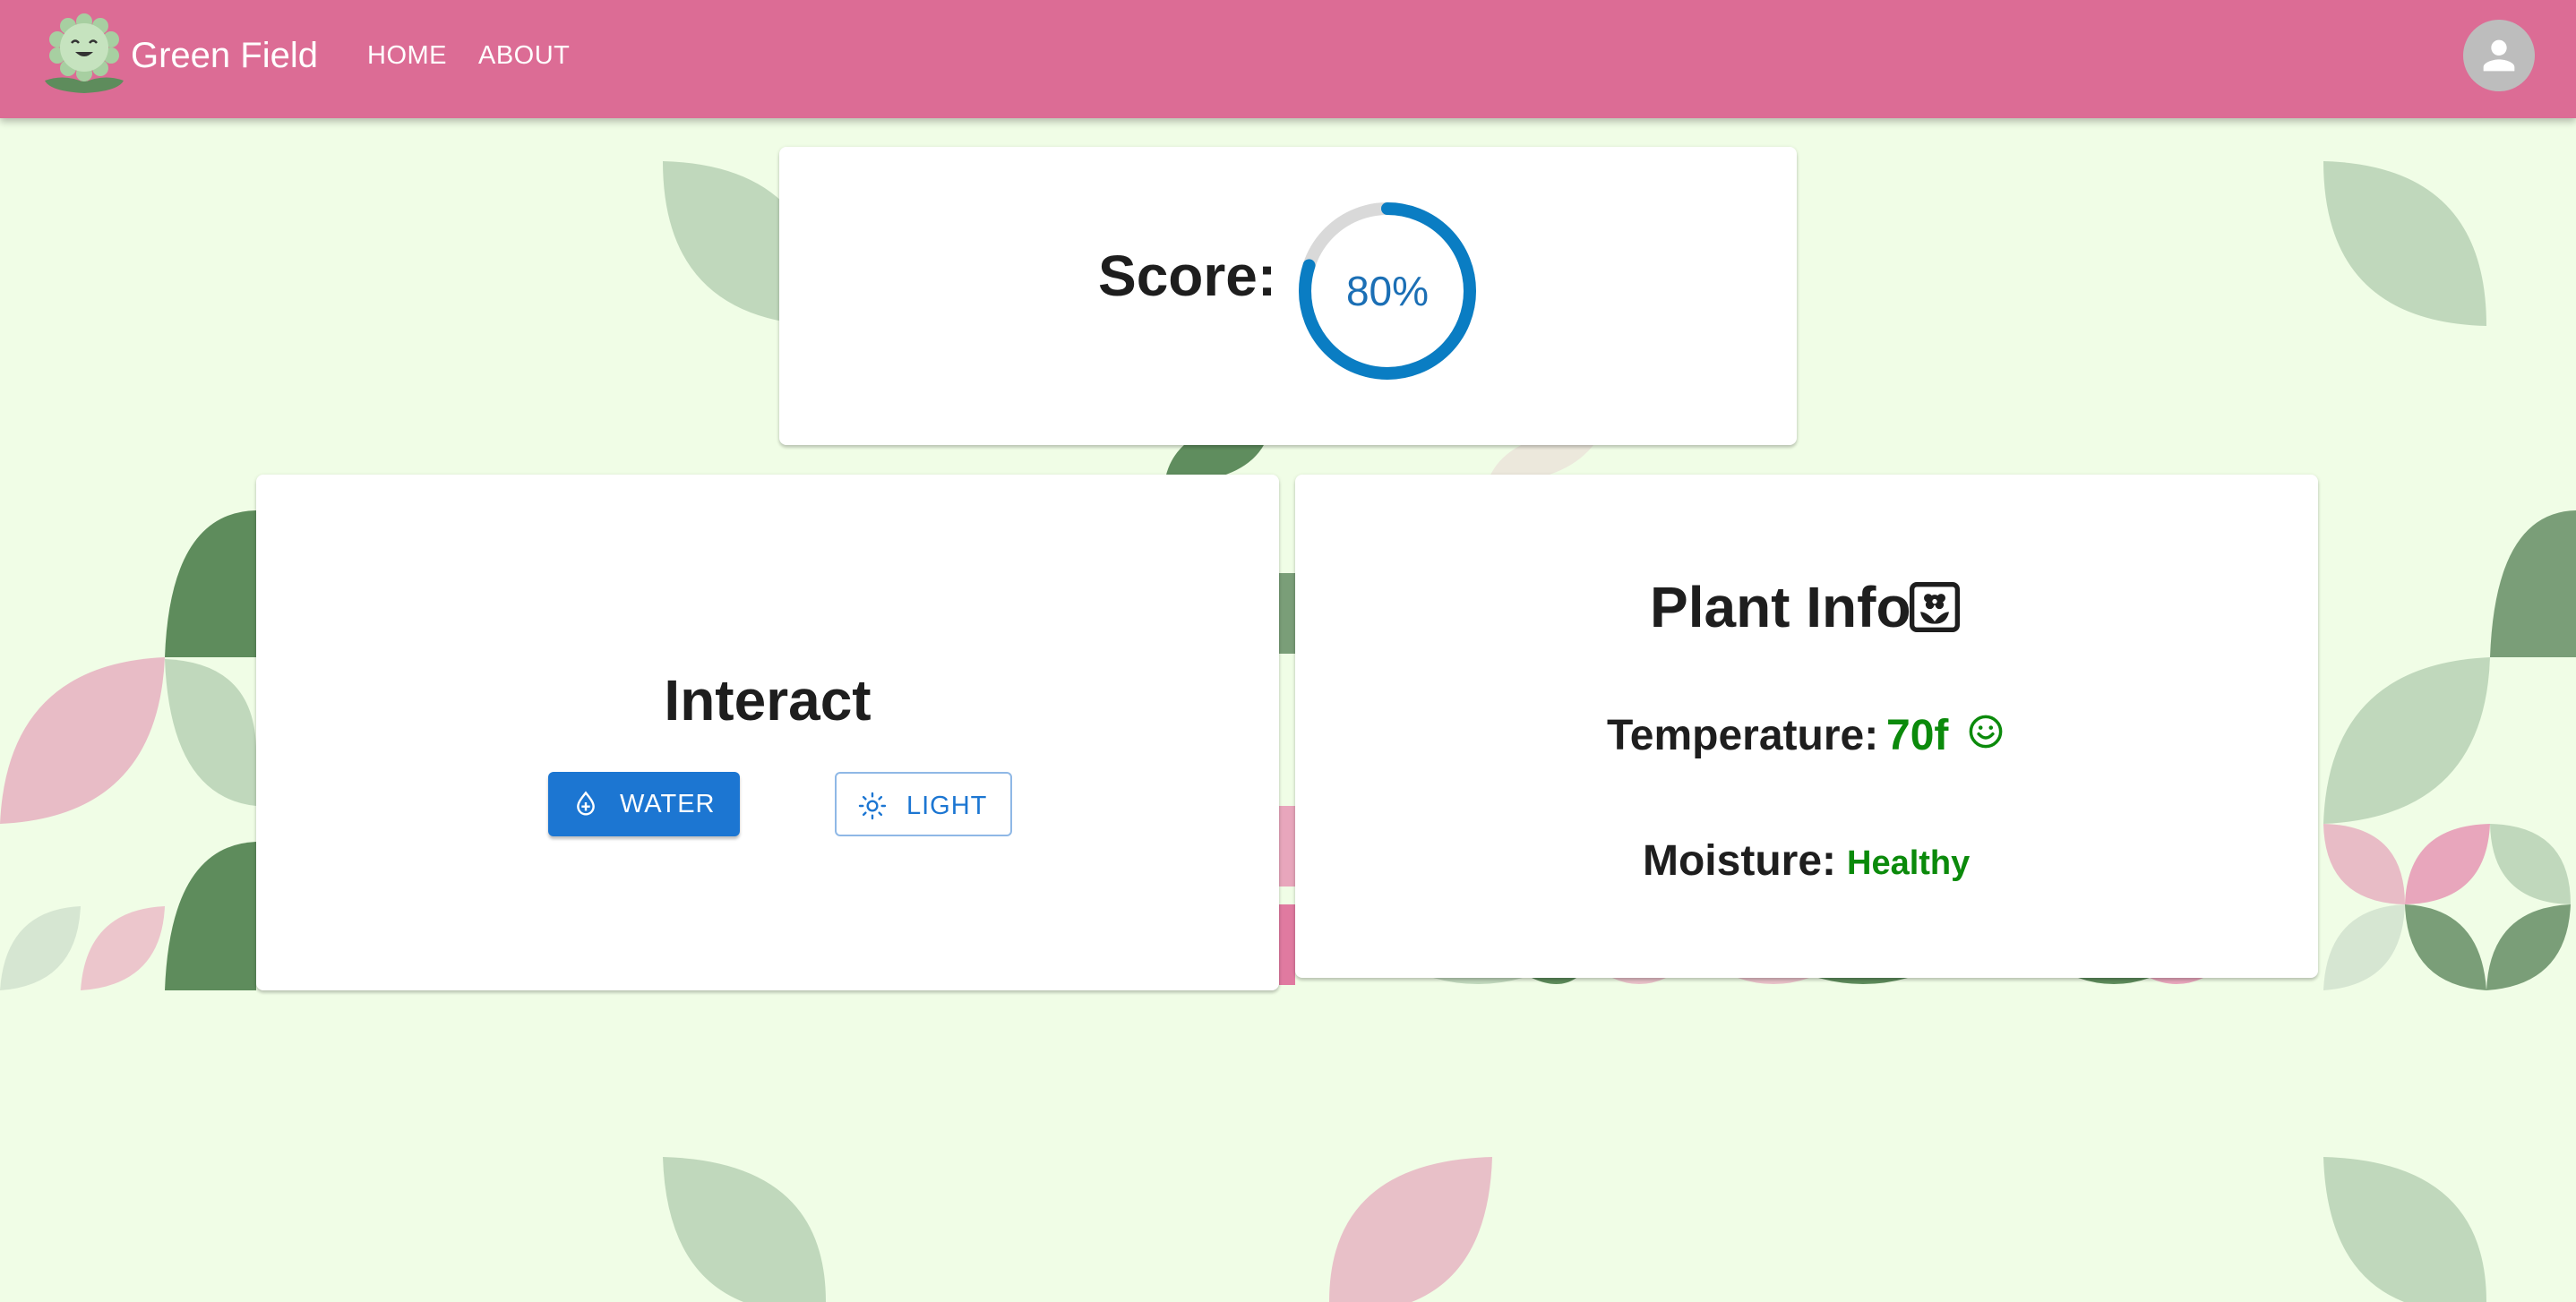 This screenshot has height=1302, width=2576. I want to click on interact-title: Interact, so click(768, 700).